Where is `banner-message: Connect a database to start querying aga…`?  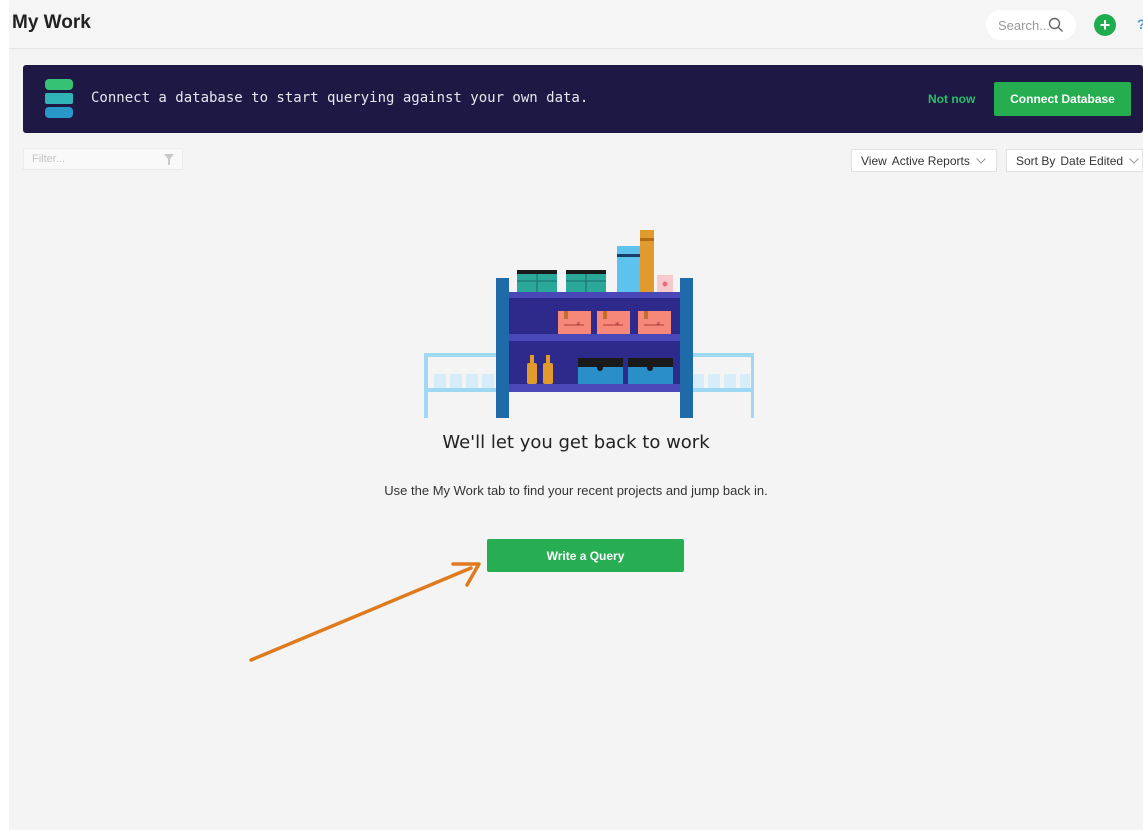
banner-message: Connect a database to start querying aga… is located at coordinates (340, 98).